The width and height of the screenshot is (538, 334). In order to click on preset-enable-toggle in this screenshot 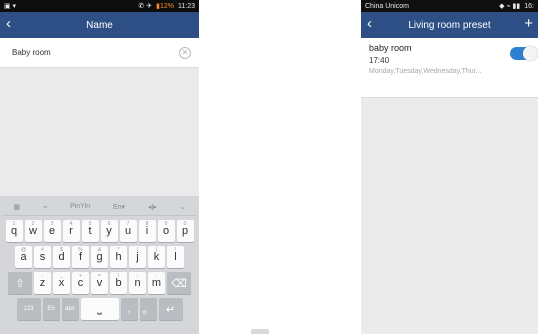, I will do `click(524, 53)`.